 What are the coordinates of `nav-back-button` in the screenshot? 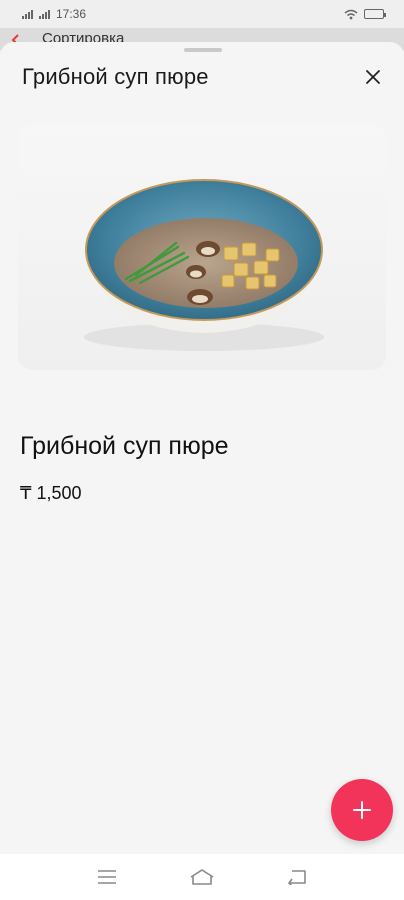 It's located at (297, 877).